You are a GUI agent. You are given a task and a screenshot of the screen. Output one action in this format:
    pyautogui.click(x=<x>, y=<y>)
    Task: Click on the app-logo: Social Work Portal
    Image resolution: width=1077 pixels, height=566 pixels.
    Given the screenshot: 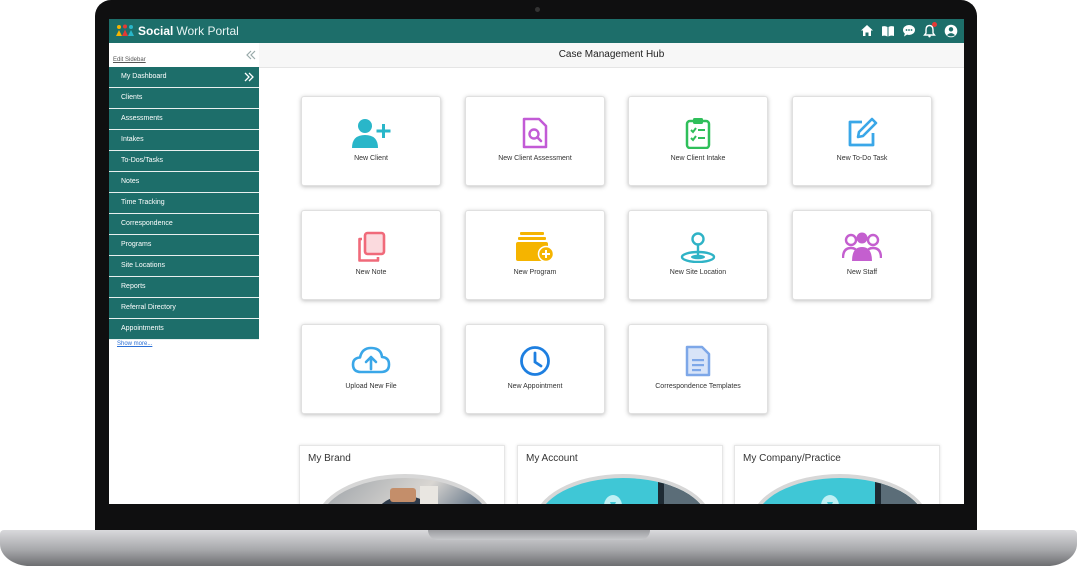 What is the action you would take?
    pyautogui.click(x=177, y=31)
    